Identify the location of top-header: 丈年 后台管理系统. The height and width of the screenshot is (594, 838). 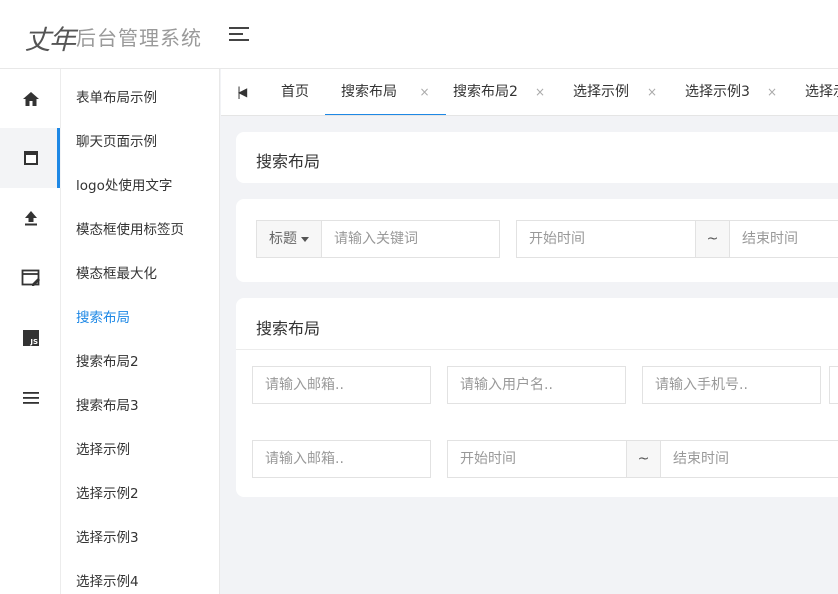
(419, 34).